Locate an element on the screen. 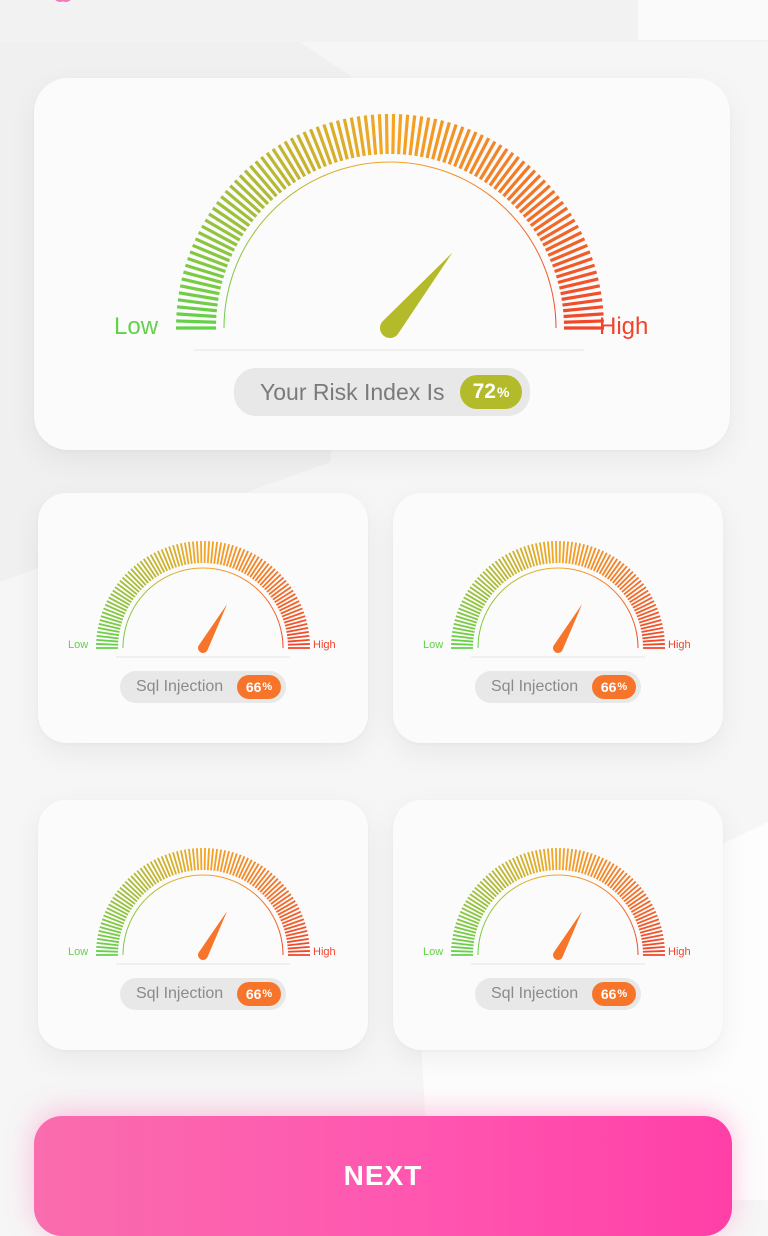 The height and width of the screenshot is (1236, 768). top-bar is located at coordinates (384, 21).